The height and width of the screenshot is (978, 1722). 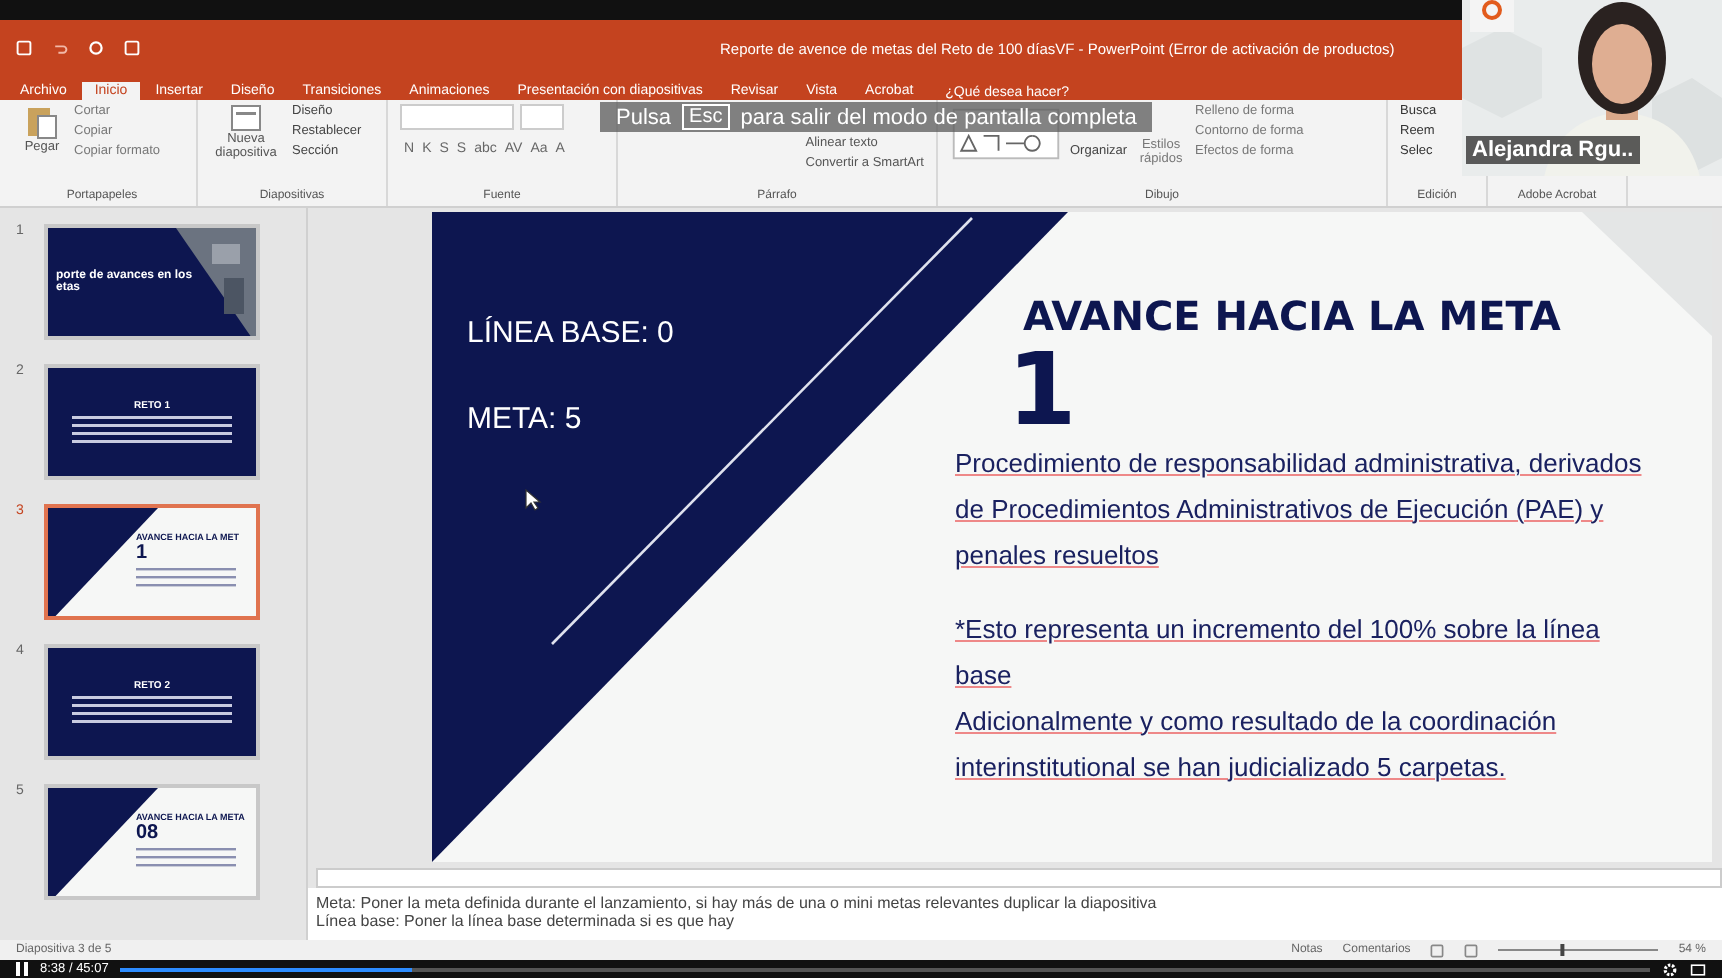 What do you see at coordinates (1670, 969) in the screenshot?
I see `settings-icon` at bounding box center [1670, 969].